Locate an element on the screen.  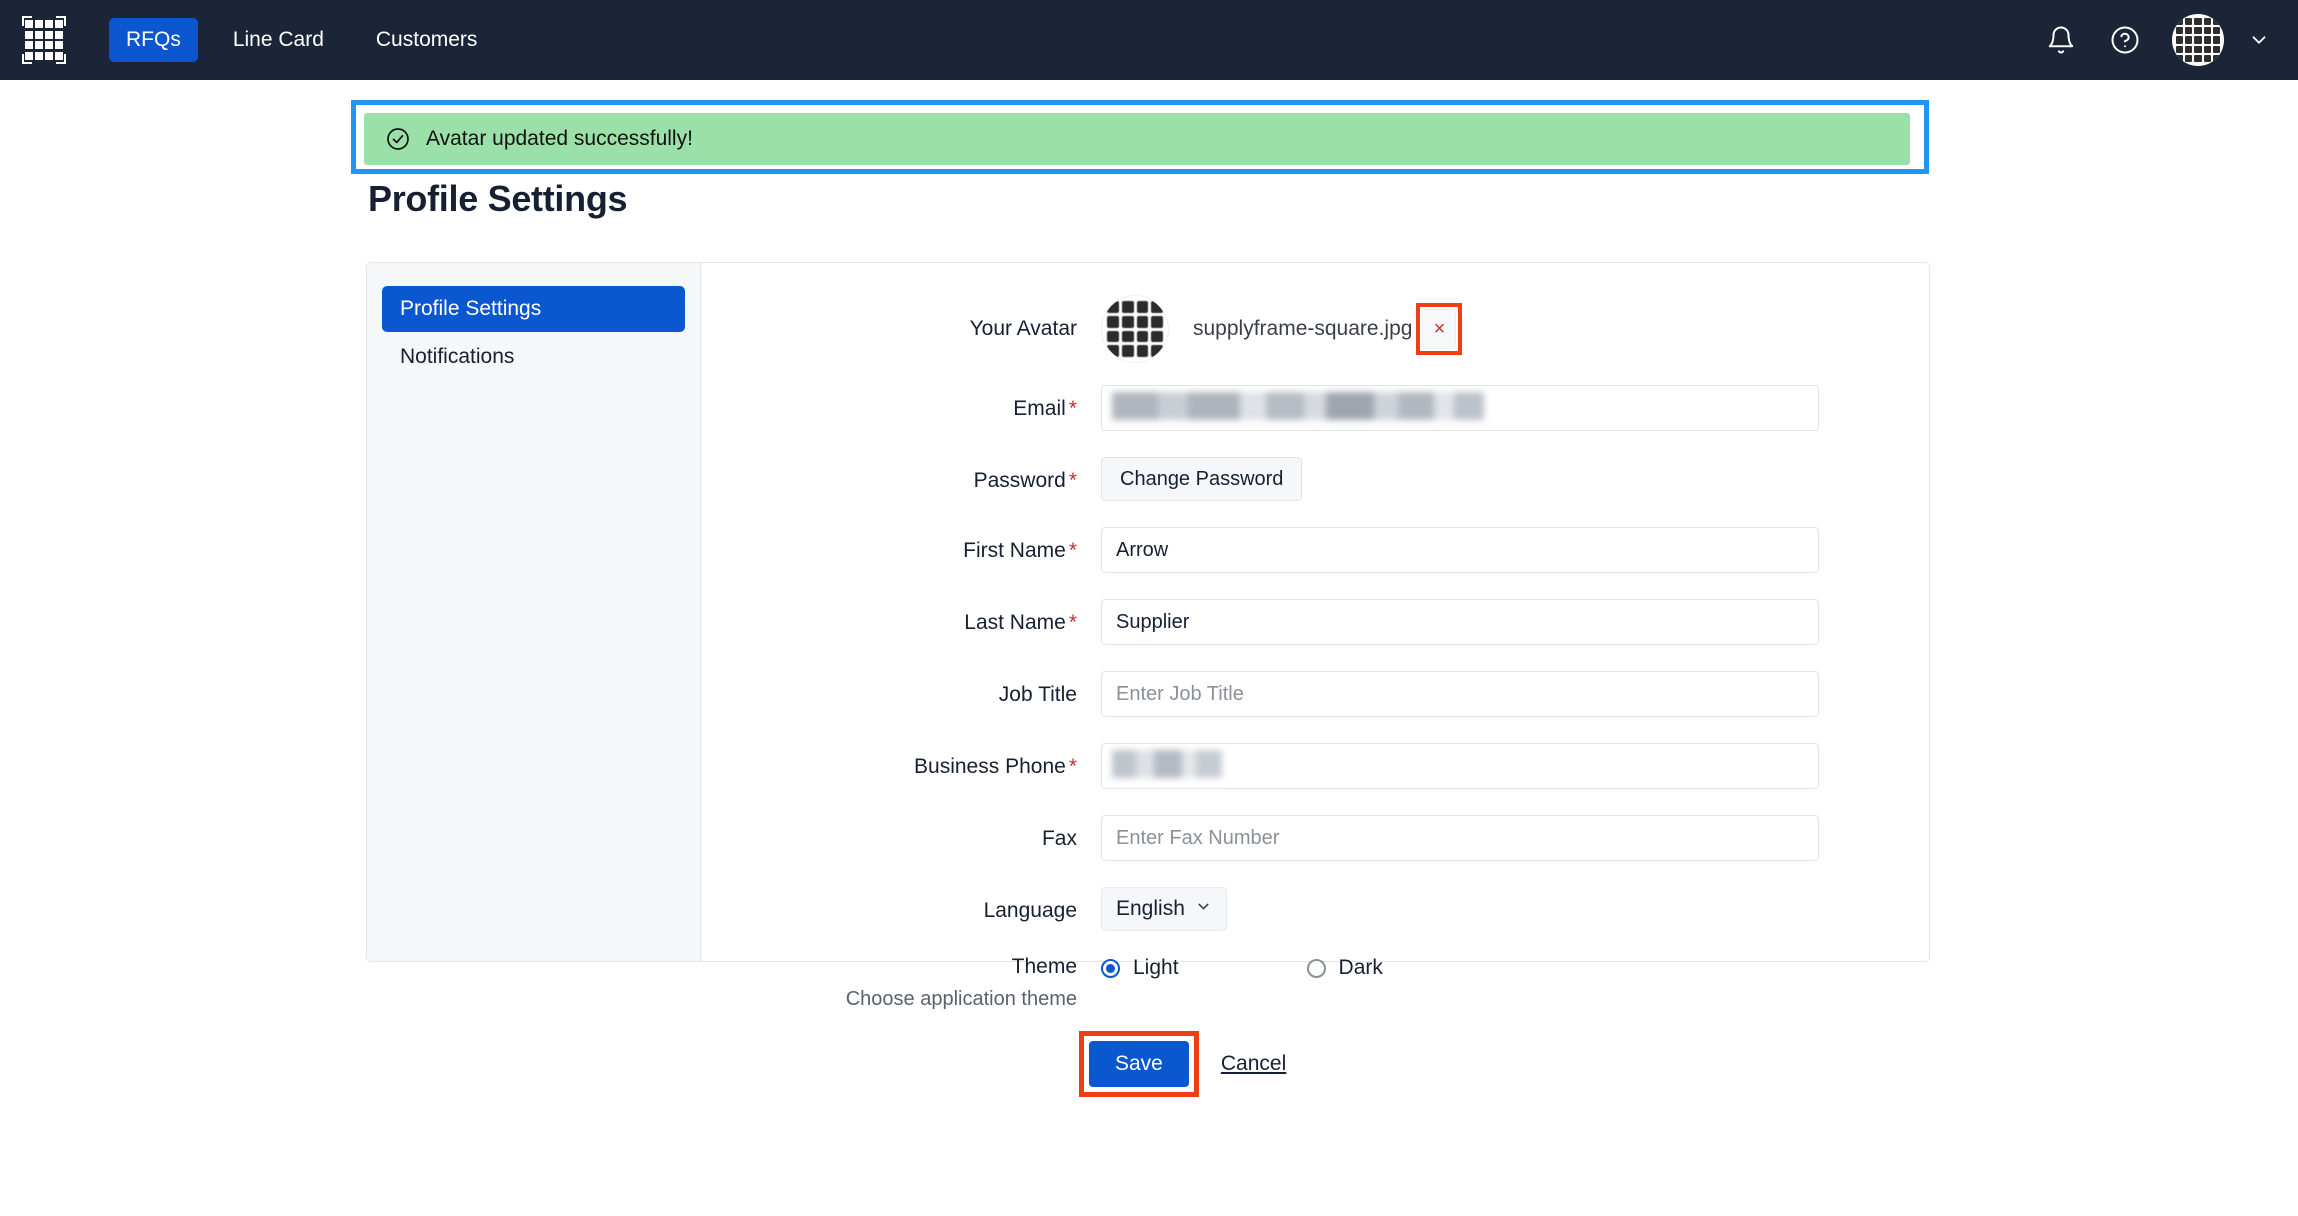
fax-input: Enter Fax Number is located at coordinates (1460, 838).